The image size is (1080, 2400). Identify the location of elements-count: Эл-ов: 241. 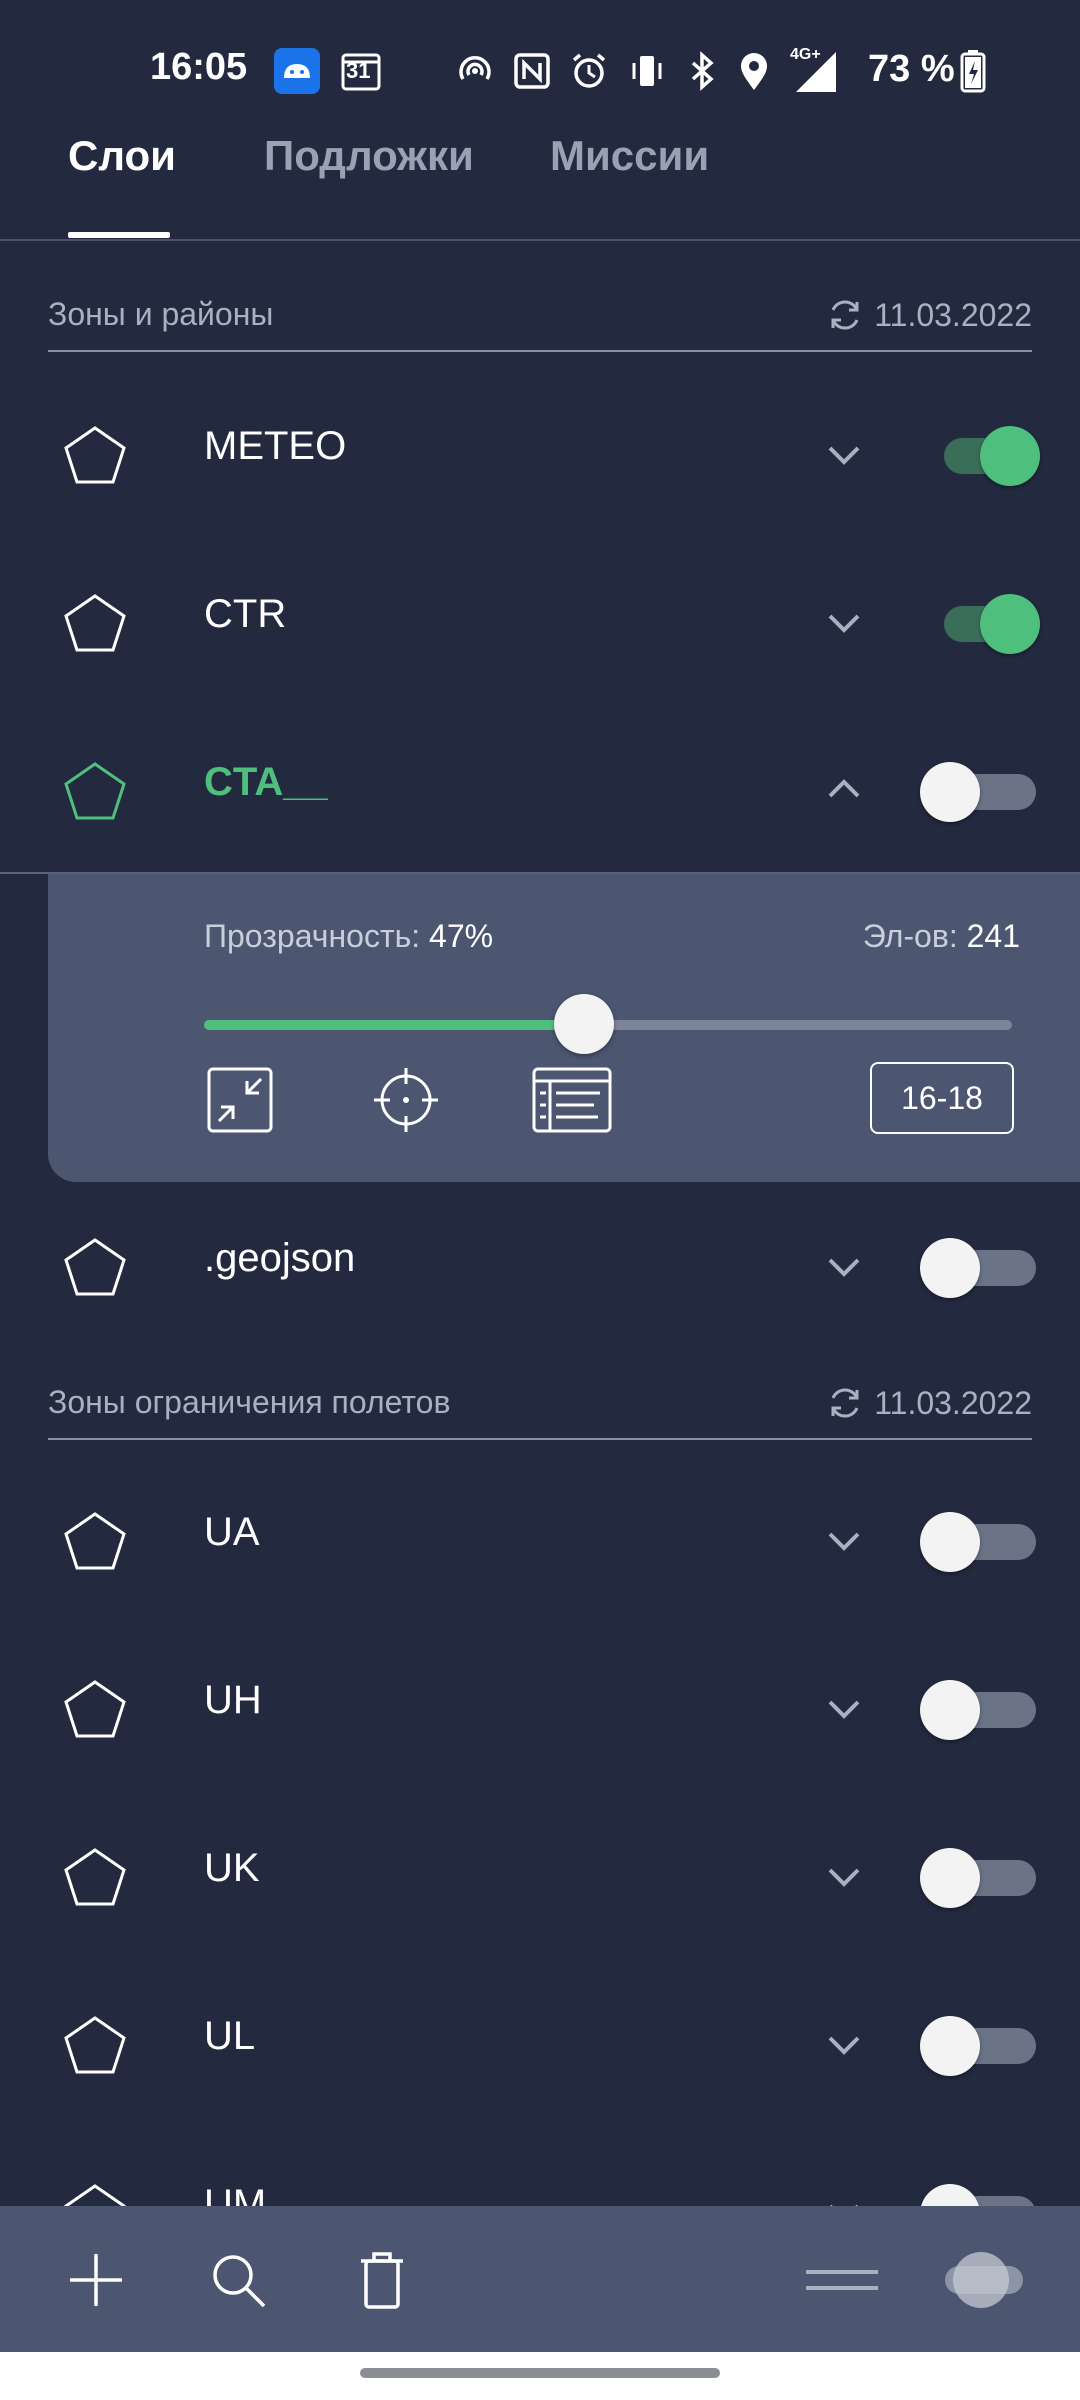
(941, 936).